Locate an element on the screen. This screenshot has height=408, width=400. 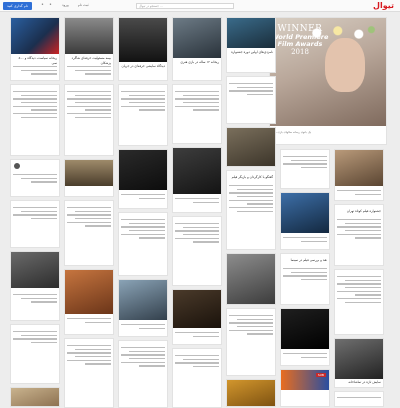
nav-item-1: ثبت نام is located at coordinates (83, 5).